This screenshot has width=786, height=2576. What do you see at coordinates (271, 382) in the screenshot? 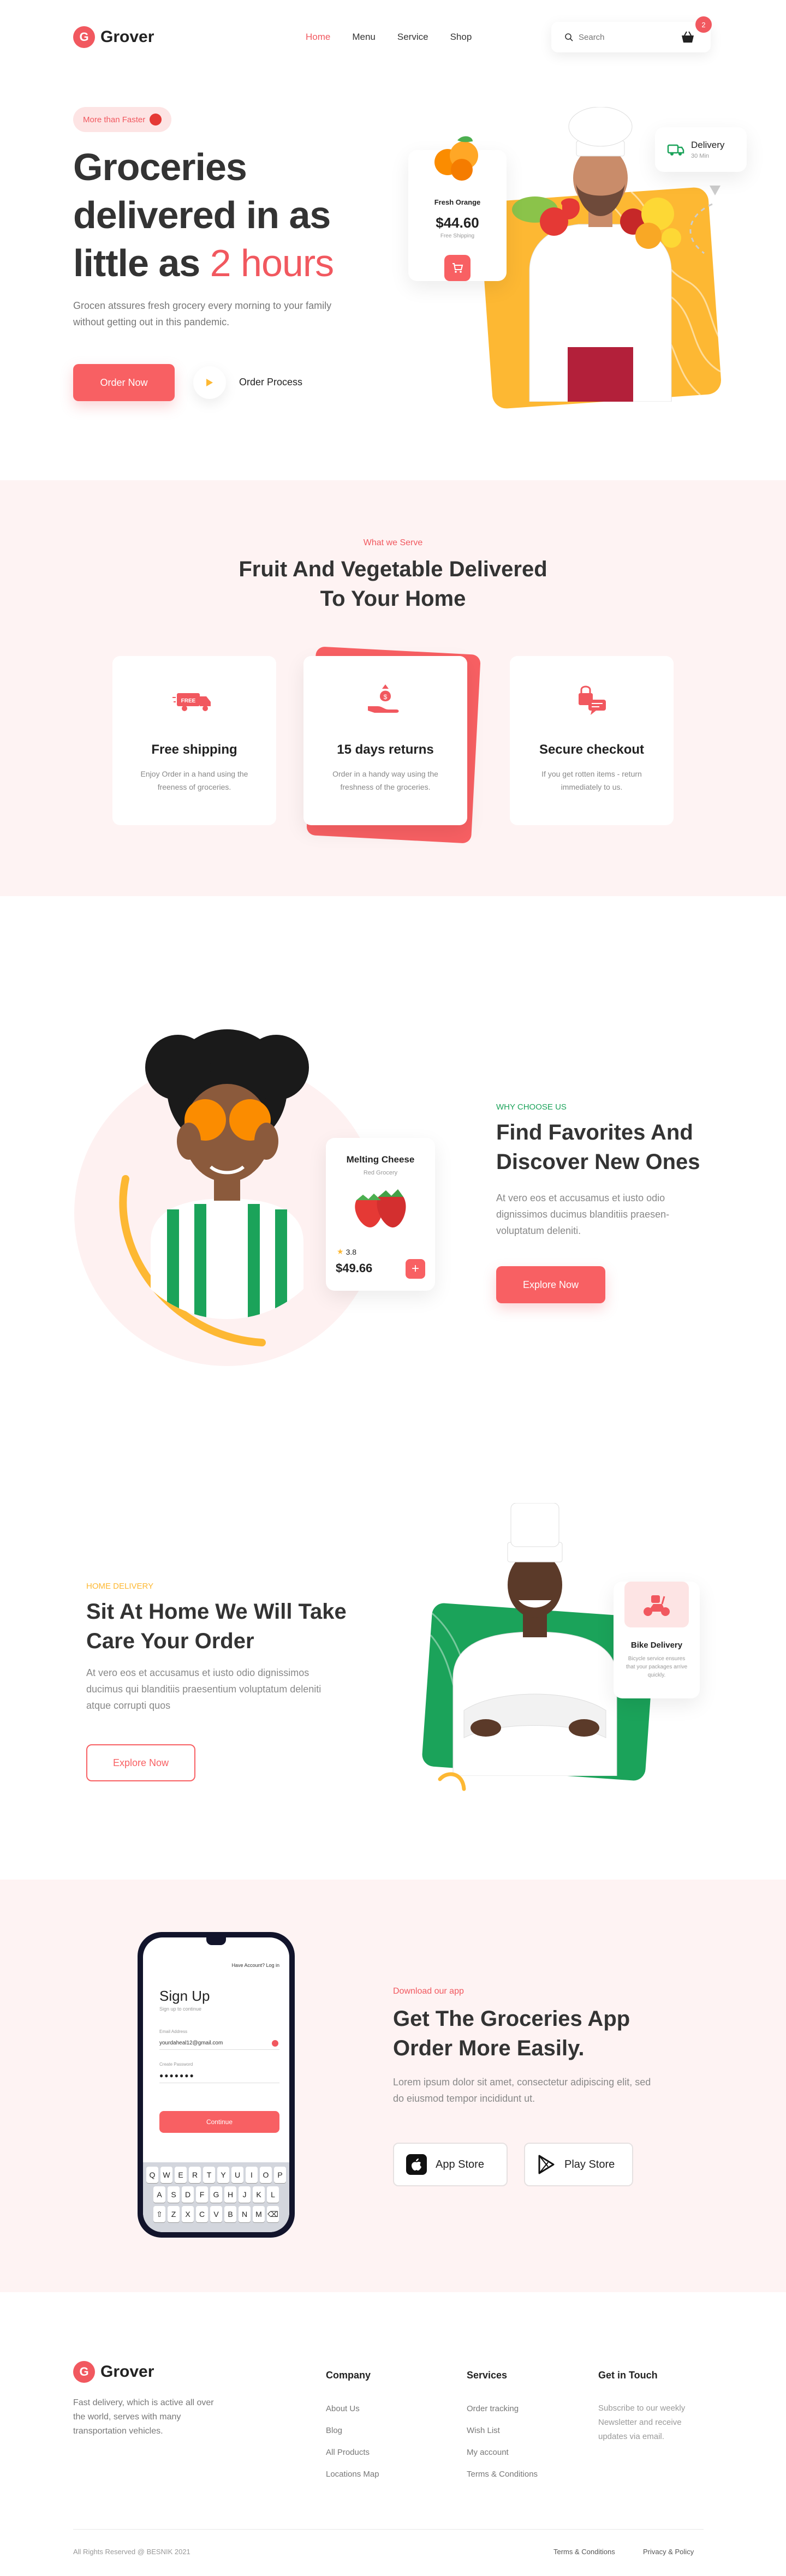
I see `order-process-label: Order Process` at bounding box center [271, 382].